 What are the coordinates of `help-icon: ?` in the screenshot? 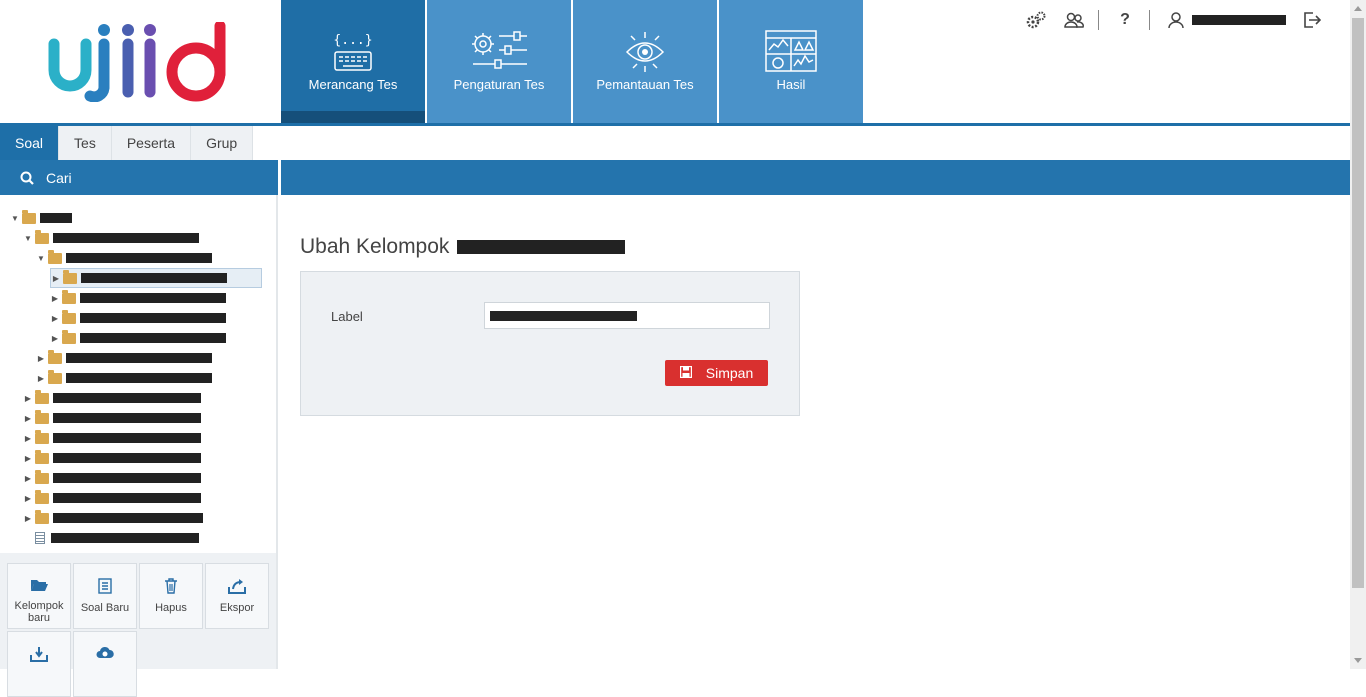 It's located at (1125, 20).